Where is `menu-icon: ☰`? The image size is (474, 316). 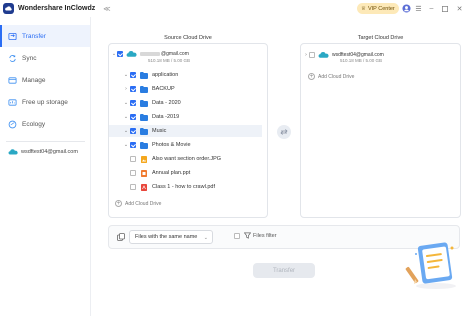
menu-icon: ☰ is located at coordinates (418, 8).